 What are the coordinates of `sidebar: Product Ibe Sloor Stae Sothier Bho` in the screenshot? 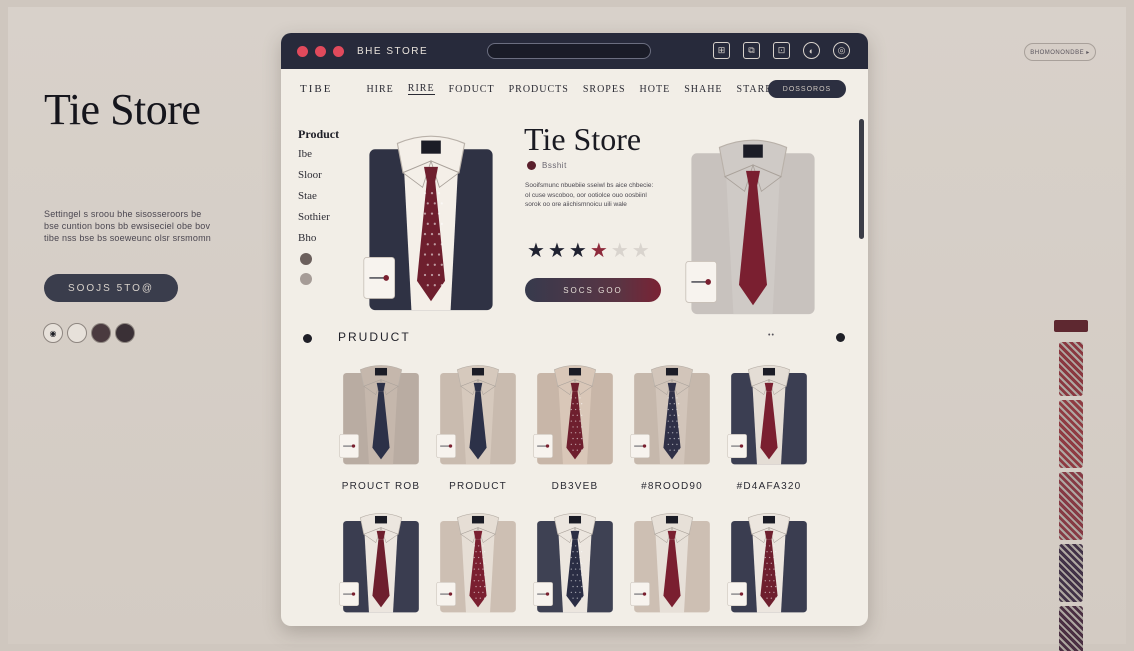 It's located at (318, 210).